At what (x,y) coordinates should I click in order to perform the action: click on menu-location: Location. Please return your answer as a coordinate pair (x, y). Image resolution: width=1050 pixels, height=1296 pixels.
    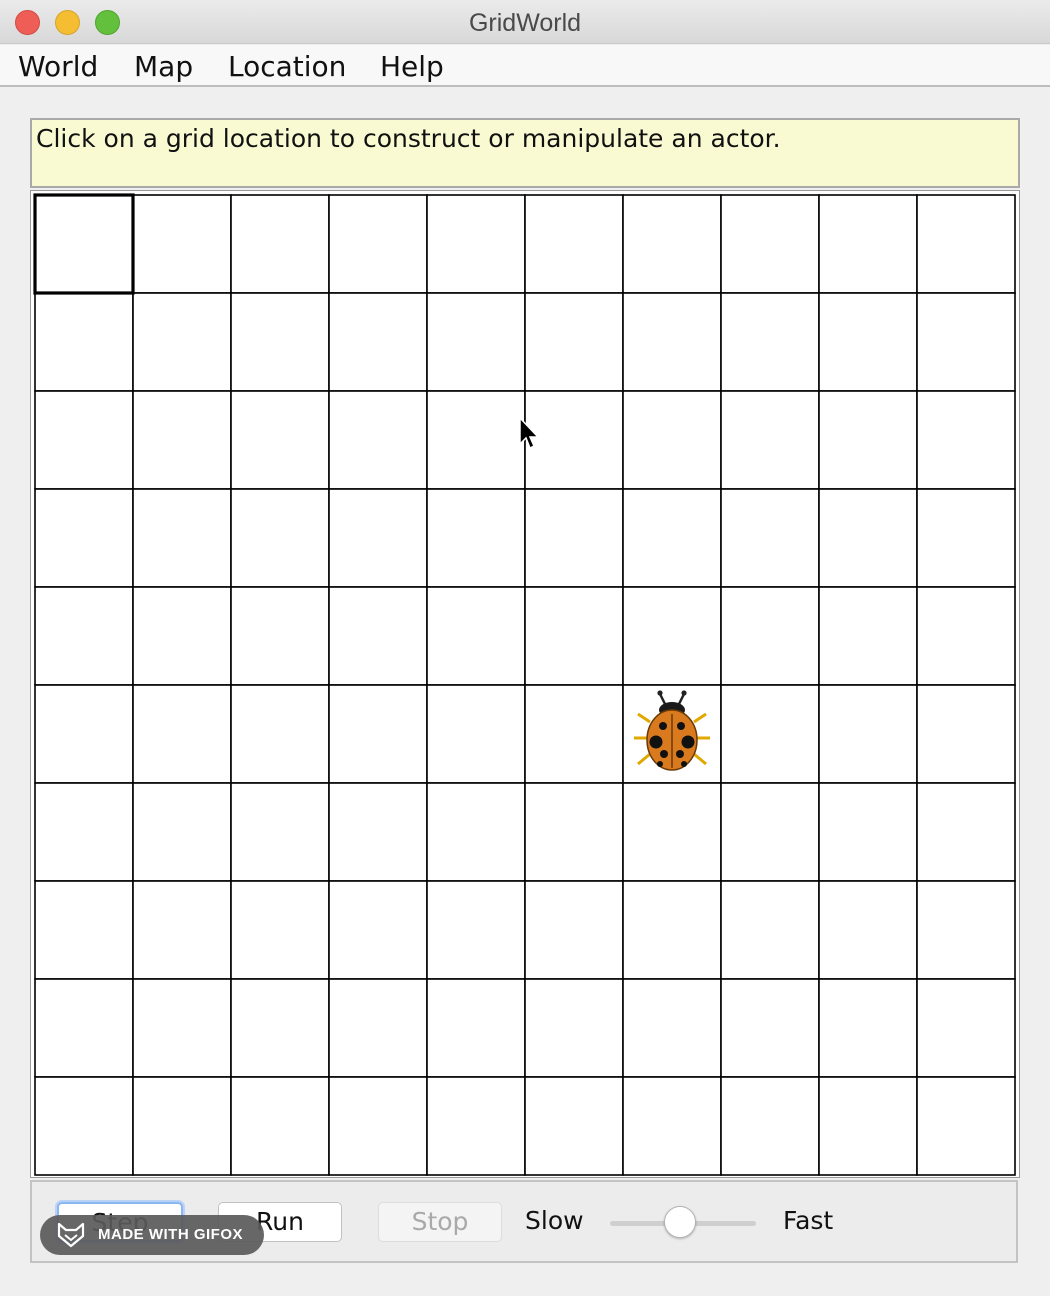
    Looking at the image, I should click on (287, 66).